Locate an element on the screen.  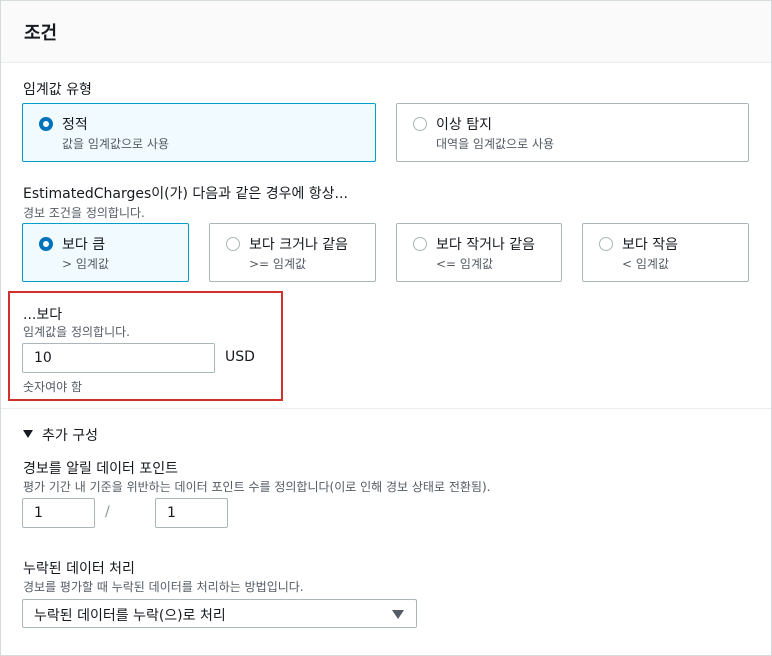
missing-data-selected: 누락된 데이터를 누락(으)로 처리 is located at coordinates (130, 616).